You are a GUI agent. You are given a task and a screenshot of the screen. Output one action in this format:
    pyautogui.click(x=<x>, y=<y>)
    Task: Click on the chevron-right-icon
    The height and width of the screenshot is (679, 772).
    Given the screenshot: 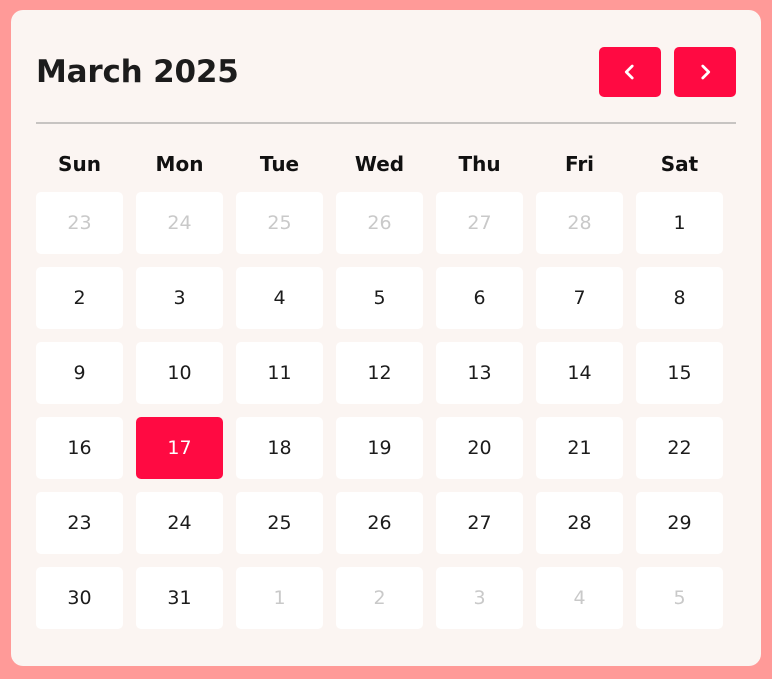 What is the action you would take?
    pyautogui.click(x=706, y=72)
    